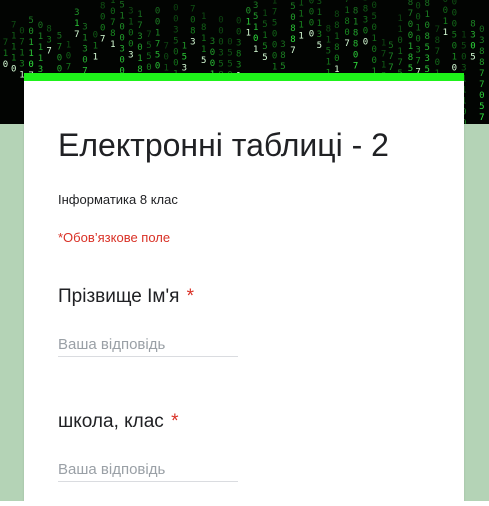 This screenshot has height=506, width=489. Describe the element at coordinates (118, 422) in the screenshot. I see `question-title-school: школа, клас *` at that location.